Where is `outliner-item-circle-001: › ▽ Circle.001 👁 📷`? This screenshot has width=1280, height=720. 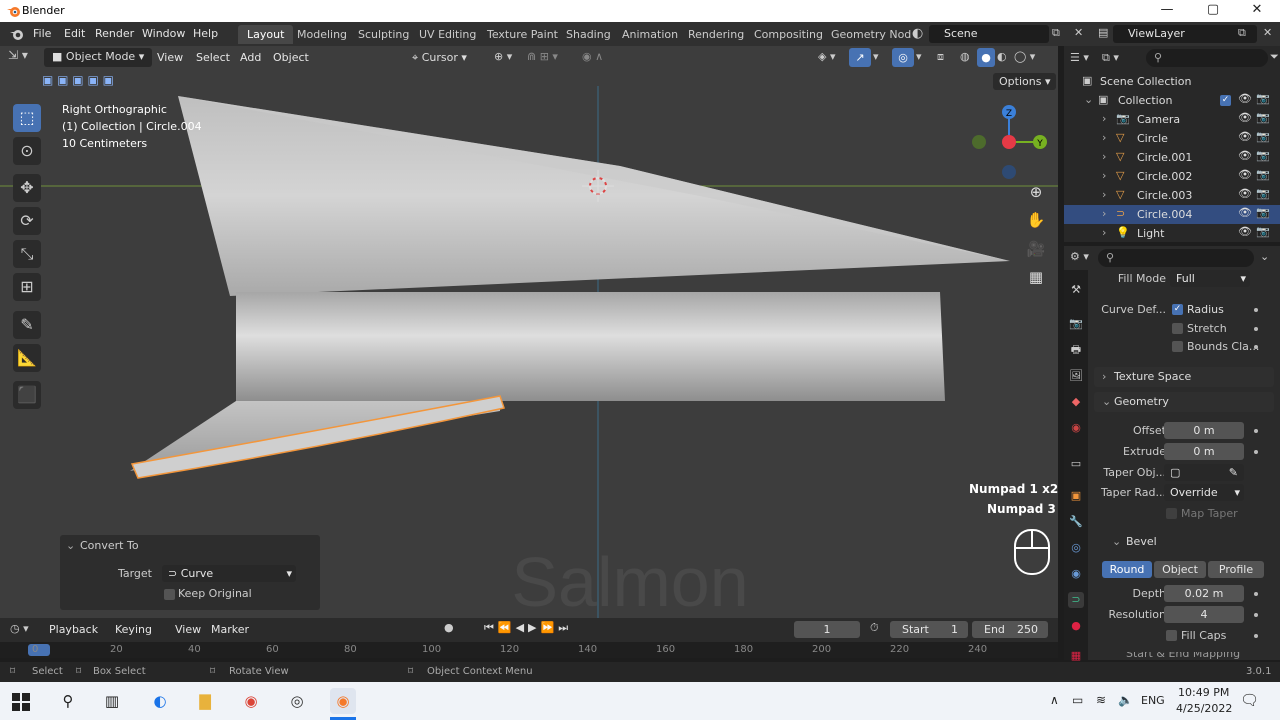
outliner-item-circle-001: › ▽ Circle.001 👁 📷 is located at coordinates (1172, 157).